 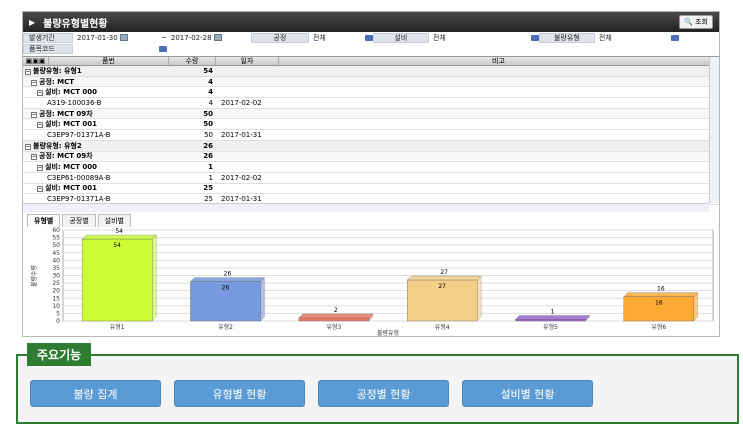 What do you see at coordinates (371, 146) in the screenshot?
I see `table-row: − 불량유형: 유형2 26` at bounding box center [371, 146].